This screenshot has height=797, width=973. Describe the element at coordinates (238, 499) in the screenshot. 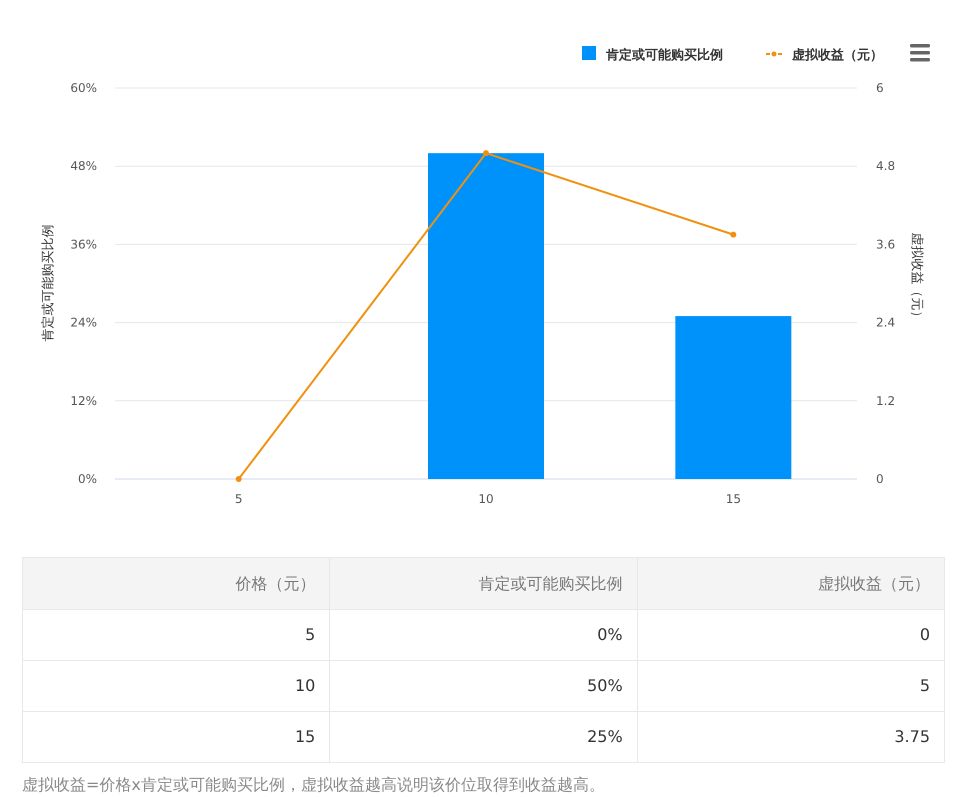

I see `axis-tick-label: 5` at that location.